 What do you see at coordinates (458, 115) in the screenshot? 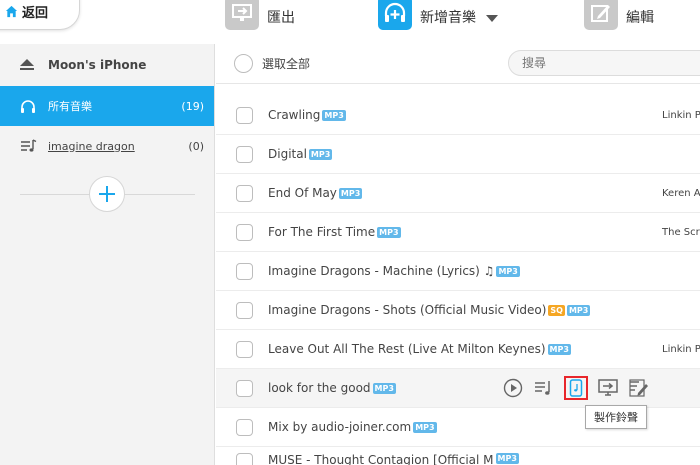
I see `table-row: Crawling MP3 Linkin P` at bounding box center [458, 115].